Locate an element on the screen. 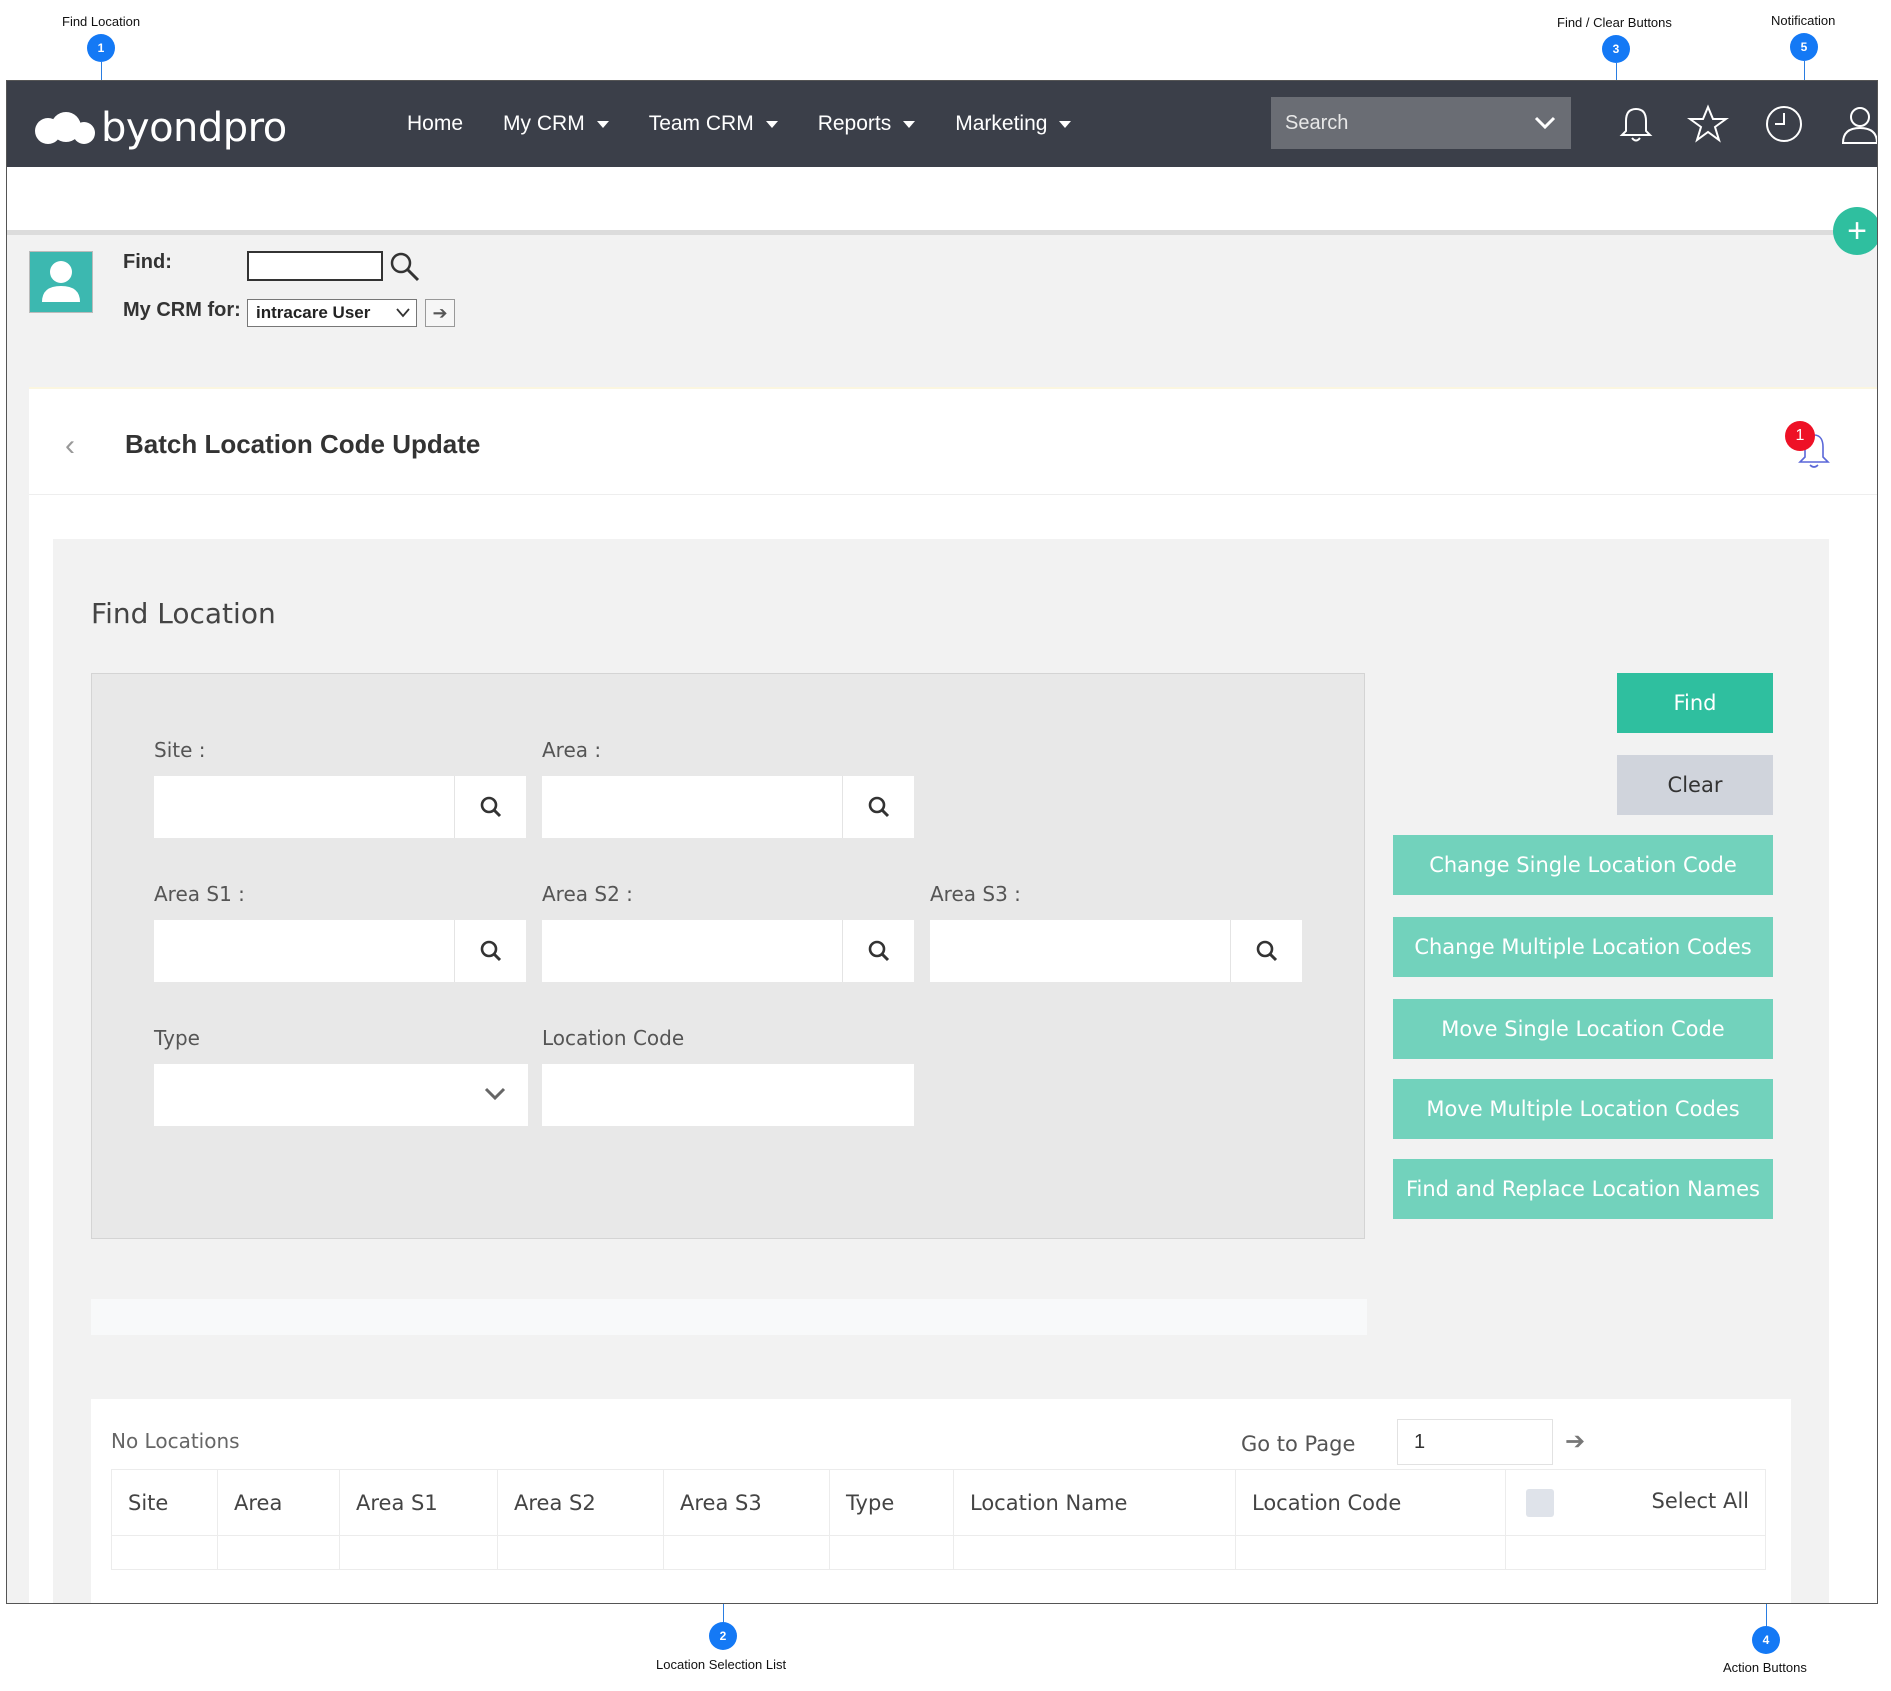  column-area-s3: Area S3 is located at coordinates (746, 1502).